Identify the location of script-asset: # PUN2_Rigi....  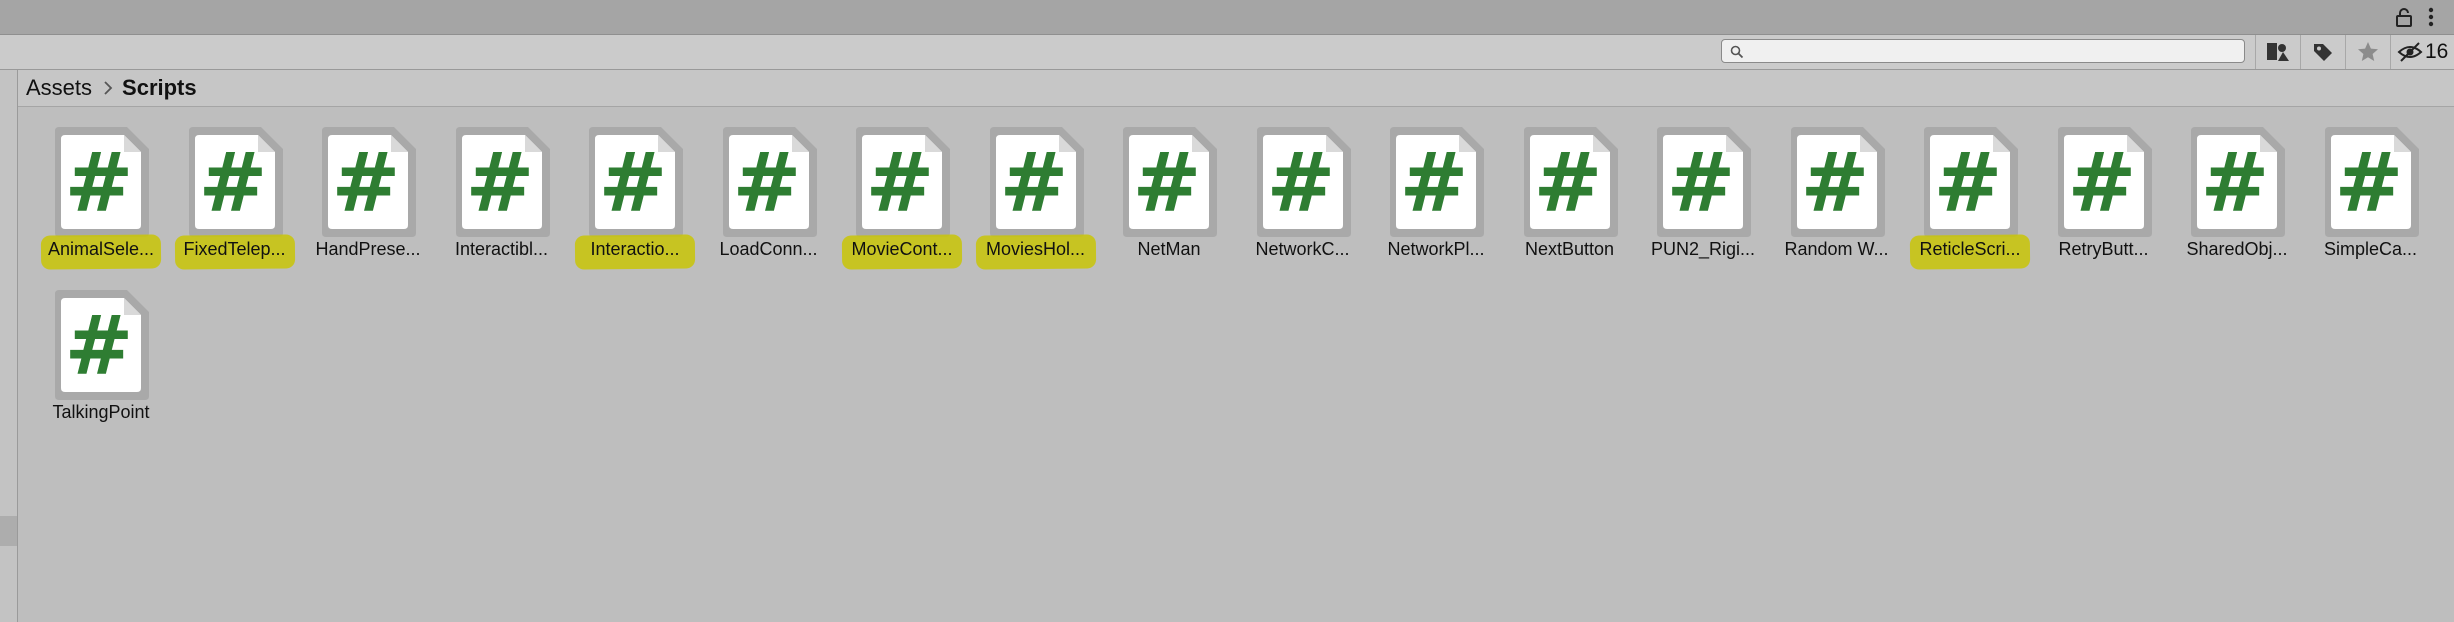
(1703, 187).